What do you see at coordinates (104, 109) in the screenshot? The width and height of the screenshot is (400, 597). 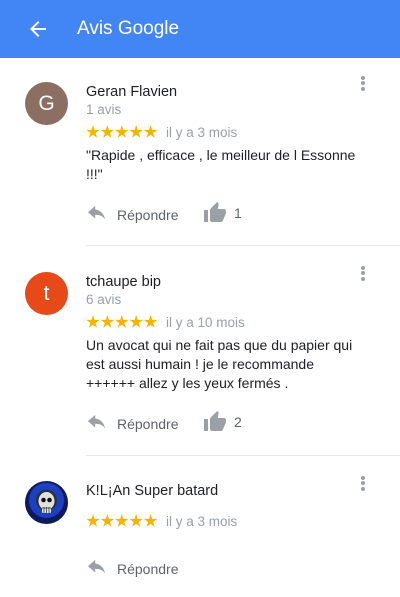 I see `review-count: 1 avis` at bounding box center [104, 109].